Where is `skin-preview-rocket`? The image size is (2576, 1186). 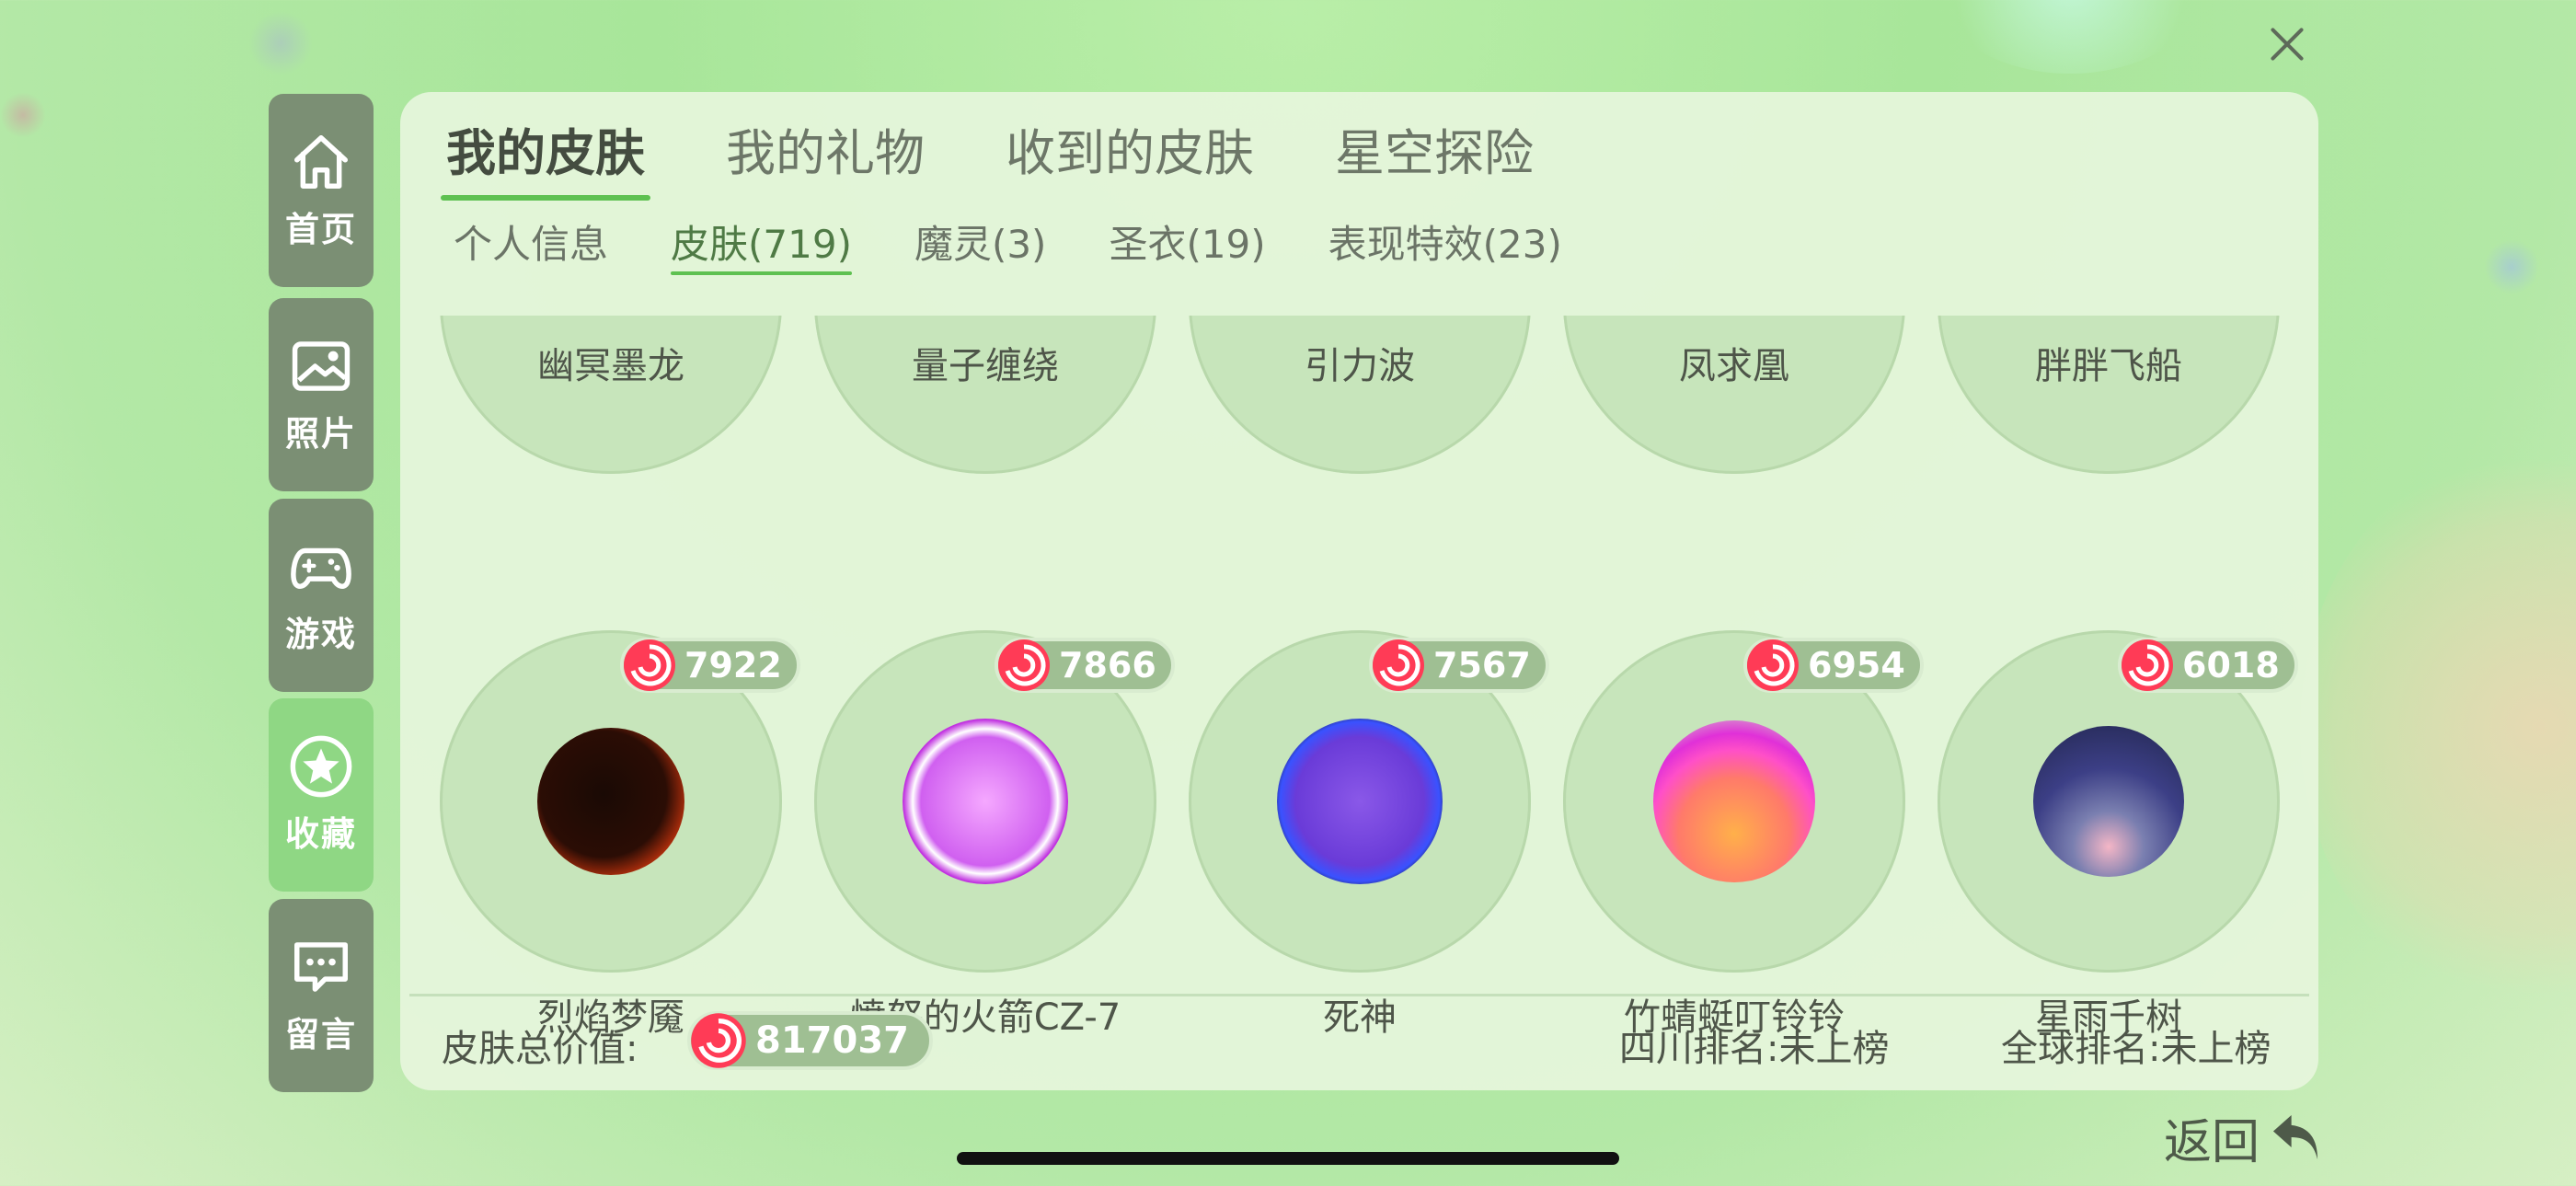 skin-preview-rocket is located at coordinates (985, 801).